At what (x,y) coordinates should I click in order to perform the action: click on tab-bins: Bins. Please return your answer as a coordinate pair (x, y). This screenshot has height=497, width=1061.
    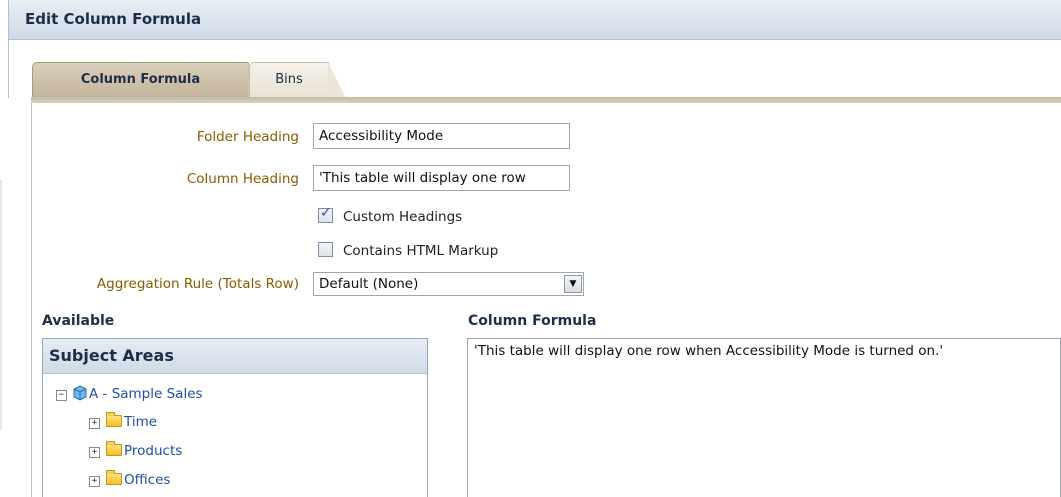
    Looking at the image, I should click on (297, 80).